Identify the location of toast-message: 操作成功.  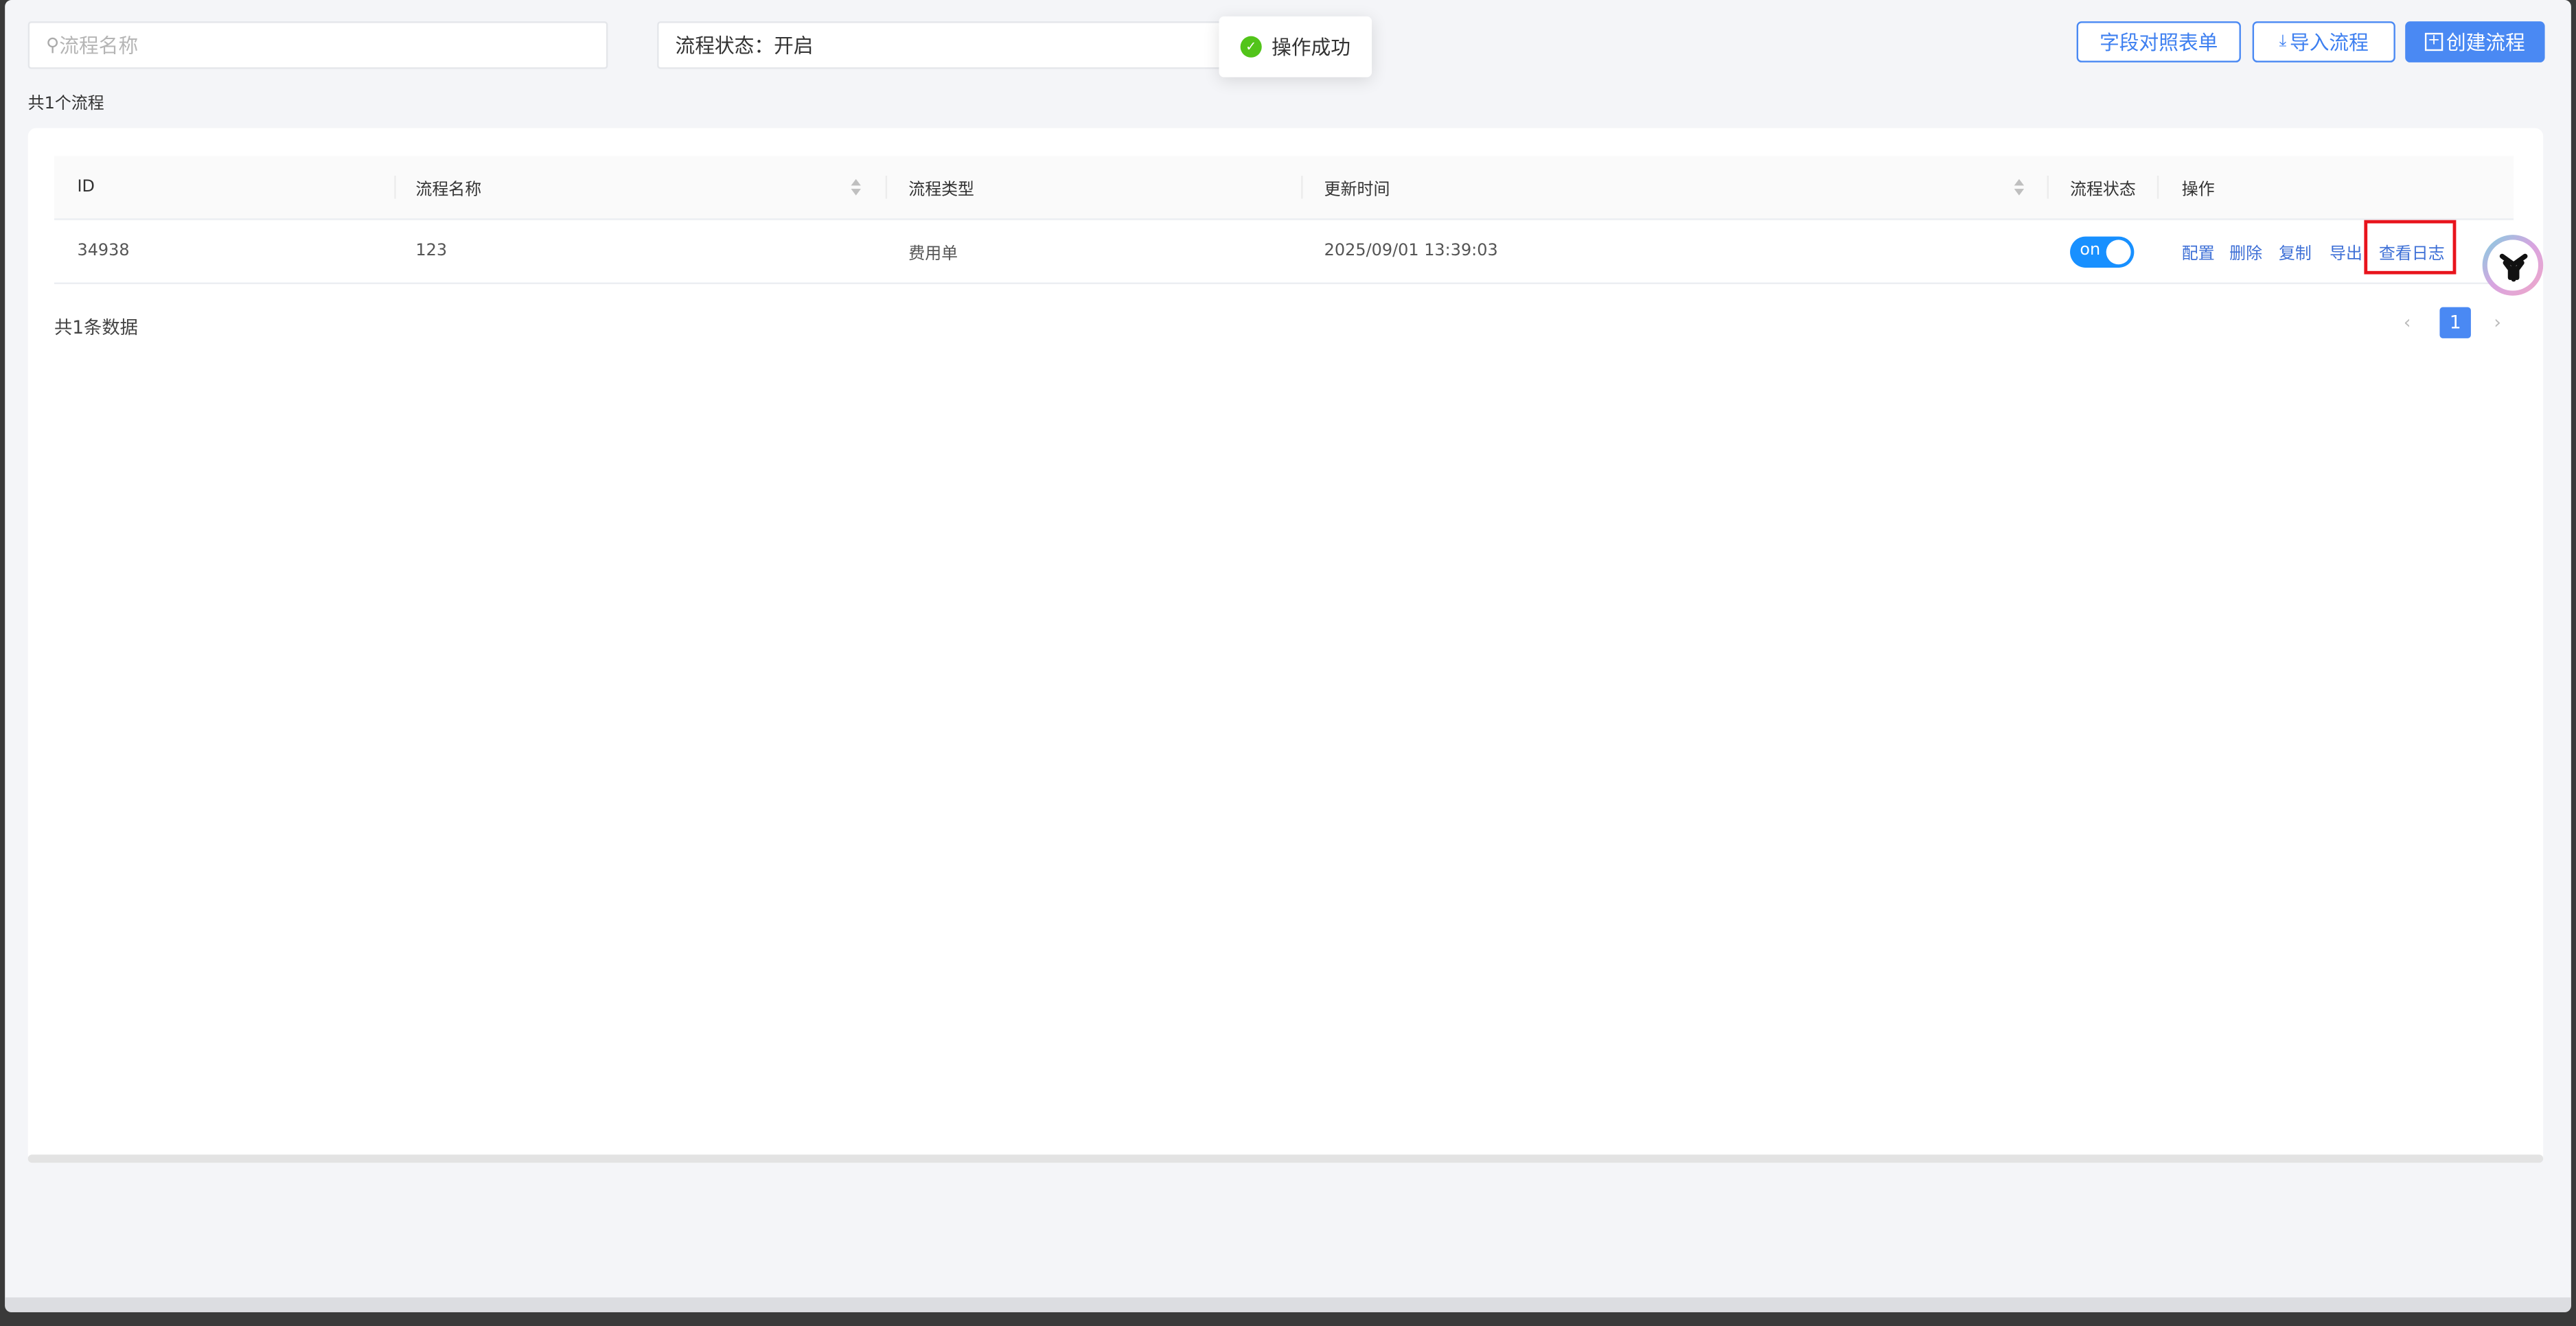
(1311, 48).